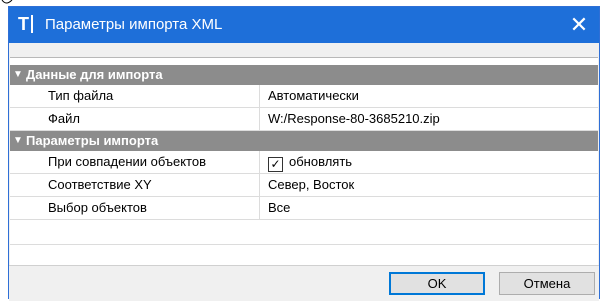  What do you see at coordinates (429, 96) in the screenshot?
I see `property-value-file-type: Автоматически` at bounding box center [429, 96].